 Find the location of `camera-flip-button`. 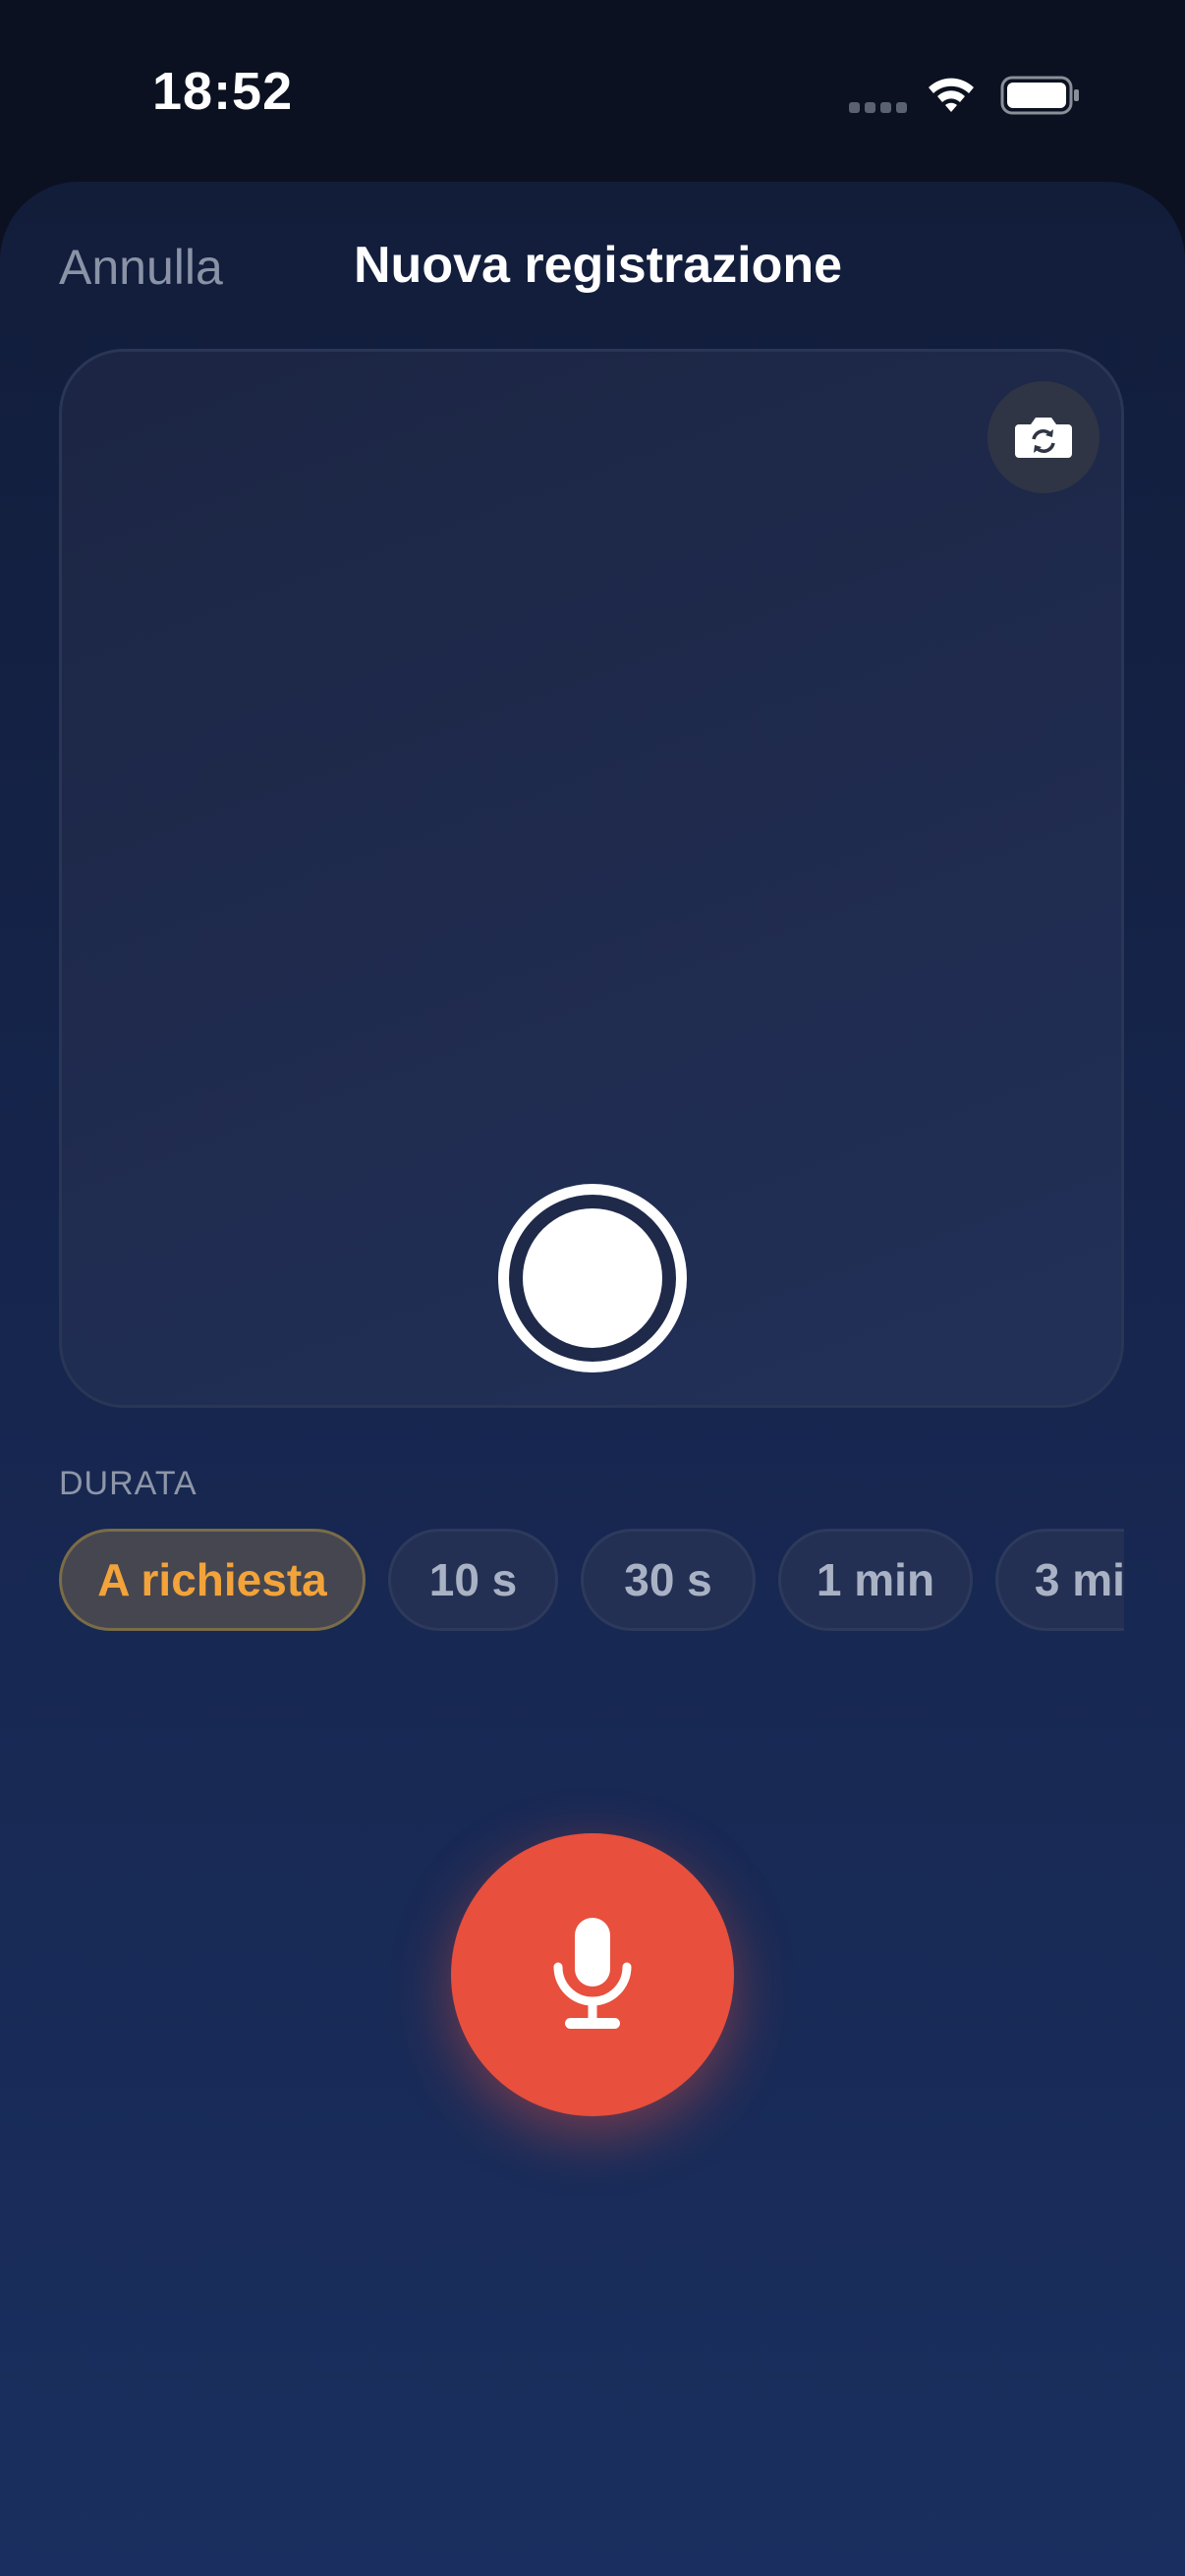

camera-flip-button is located at coordinates (1044, 437).